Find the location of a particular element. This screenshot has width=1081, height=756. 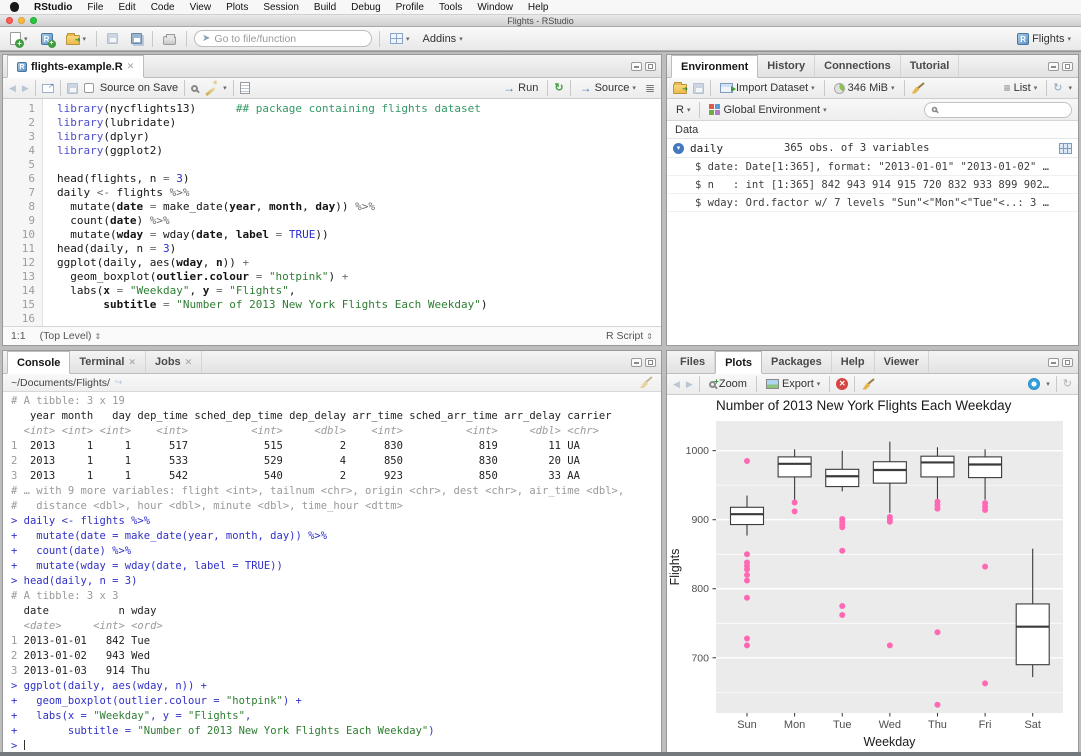

refresh-plot-icon: ↻ is located at coordinates (1067, 384).